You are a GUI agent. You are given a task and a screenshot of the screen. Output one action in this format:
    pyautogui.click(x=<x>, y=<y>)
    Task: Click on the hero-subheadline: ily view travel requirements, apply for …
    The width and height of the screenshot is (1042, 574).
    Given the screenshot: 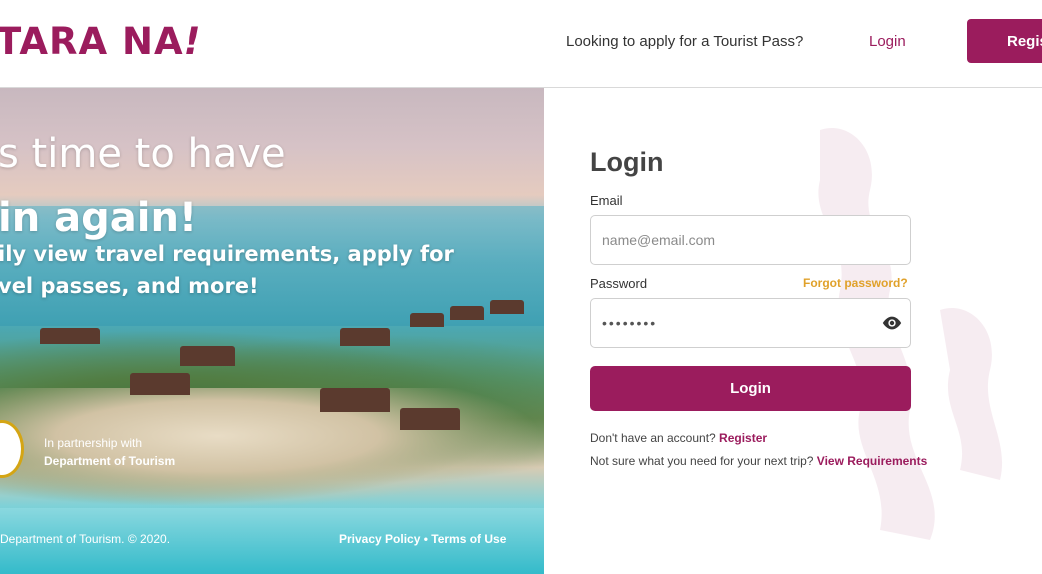 What is the action you would take?
    pyautogui.click(x=227, y=270)
    